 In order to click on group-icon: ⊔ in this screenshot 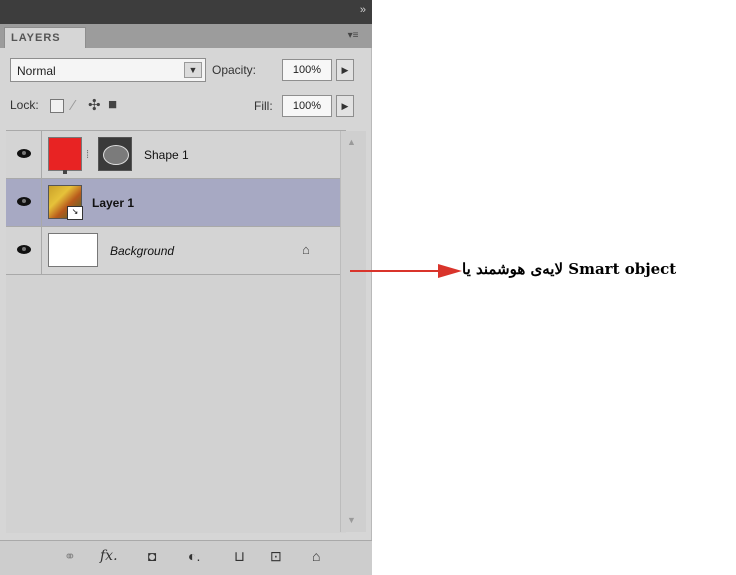, I will do `click(239, 556)`.